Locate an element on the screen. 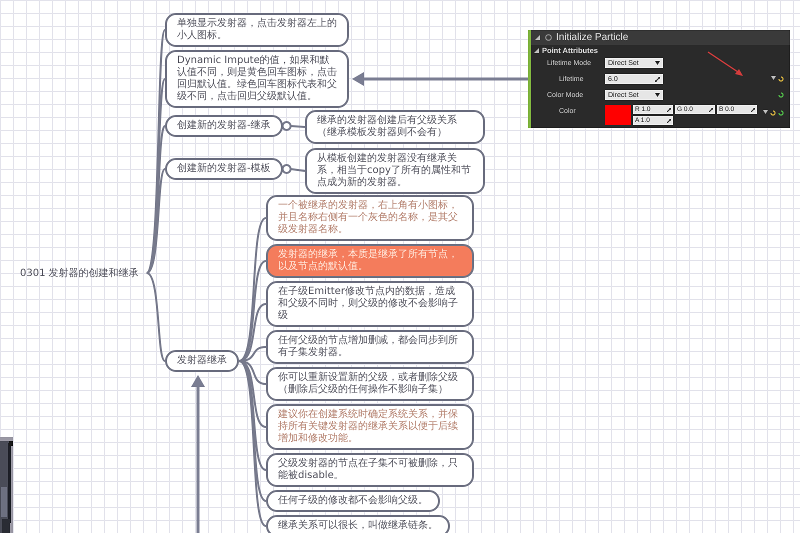 This screenshot has width=800, height=533. topic-node: 父级发射器的节点在子集不可被删除，只能被disable。 is located at coordinates (370, 470).